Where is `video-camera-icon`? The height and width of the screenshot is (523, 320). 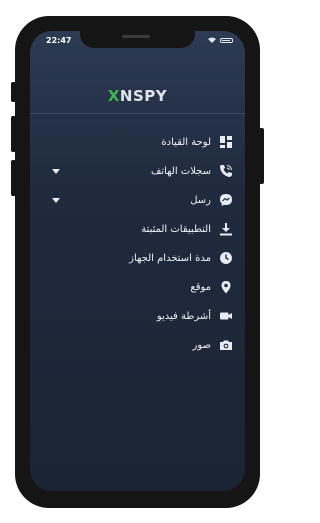
video-camera-icon is located at coordinates (226, 316).